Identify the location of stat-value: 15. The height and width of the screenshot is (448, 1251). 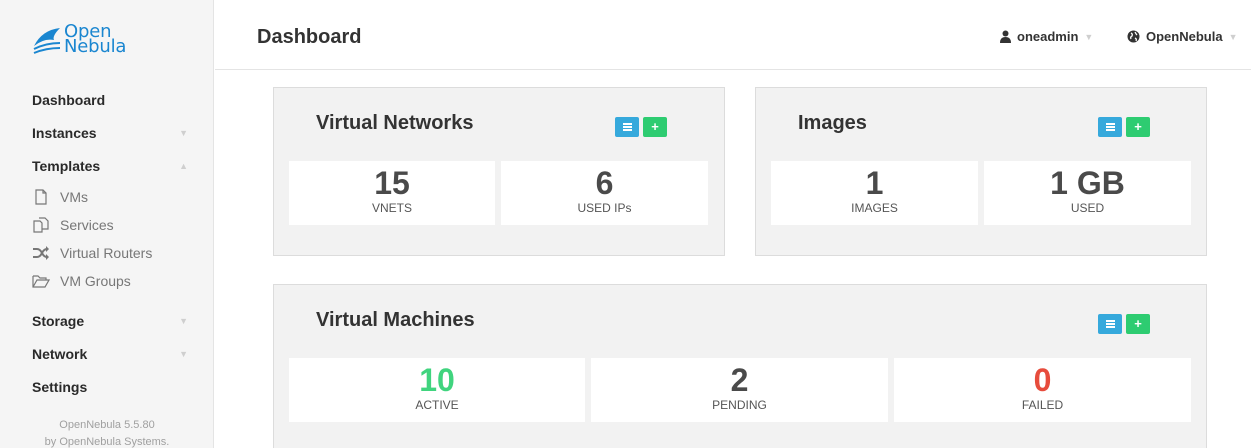
(392, 183).